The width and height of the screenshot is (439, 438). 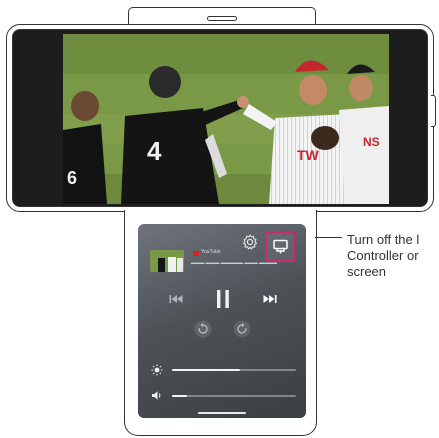 I want to click on youtube-icon, so click(x=196, y=253).